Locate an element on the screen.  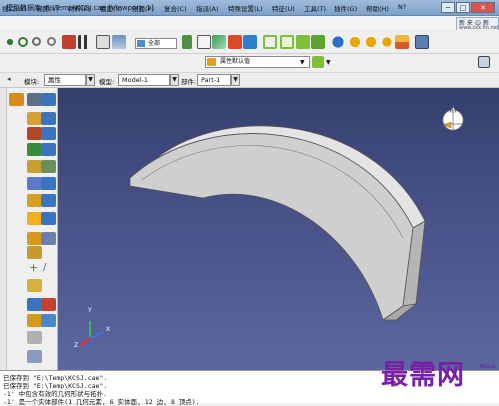
model-tree-strip is located at coordinates (3, 229).